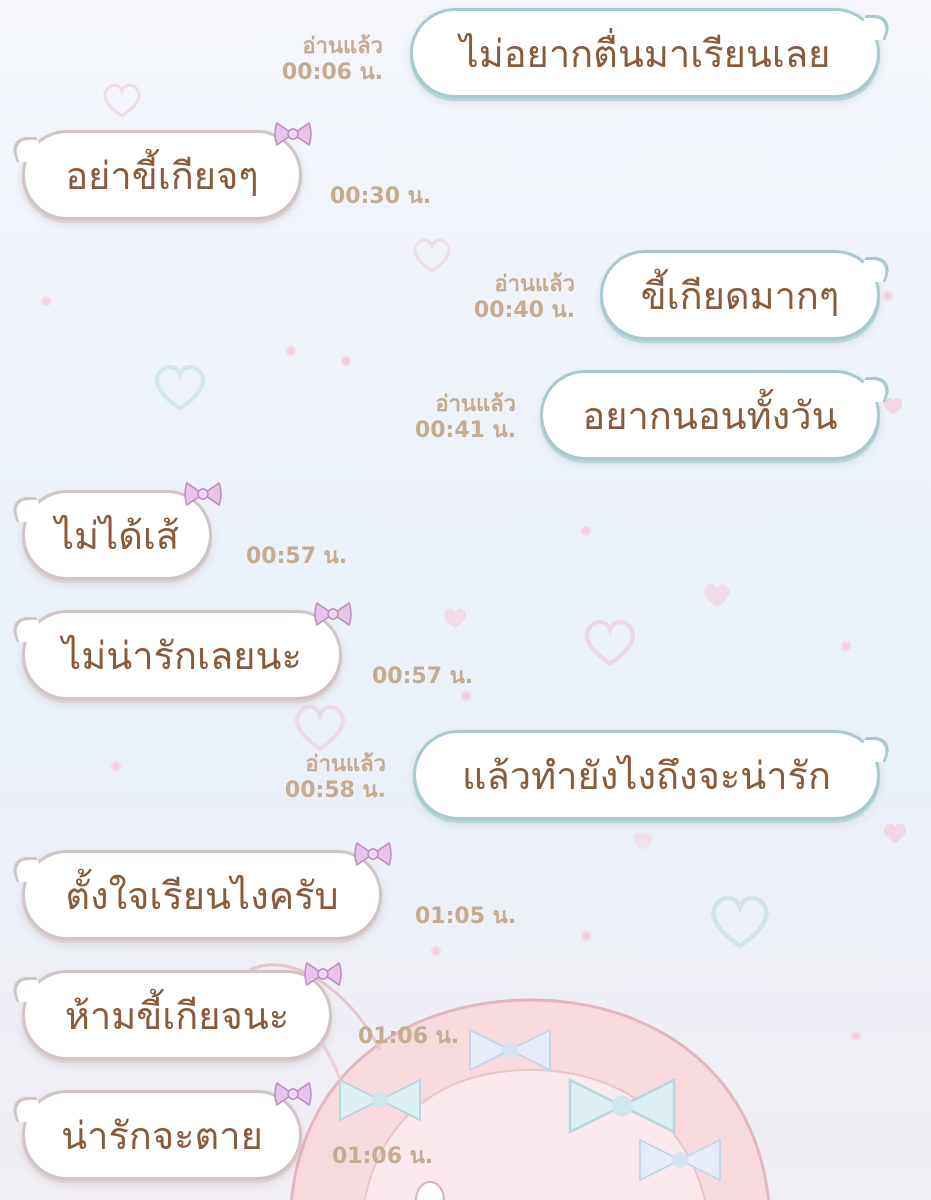  I want to click on message-meta: อ่านแล้ว 00:40 น., so click(524, 298).